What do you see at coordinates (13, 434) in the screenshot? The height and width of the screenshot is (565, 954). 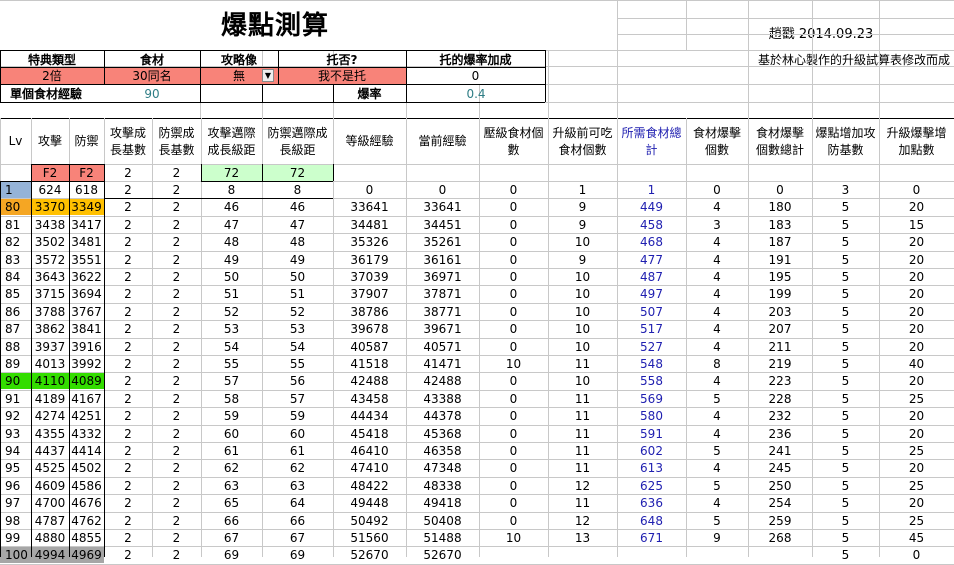 I see `table-cell: 93` at bounding box center [13, 434].